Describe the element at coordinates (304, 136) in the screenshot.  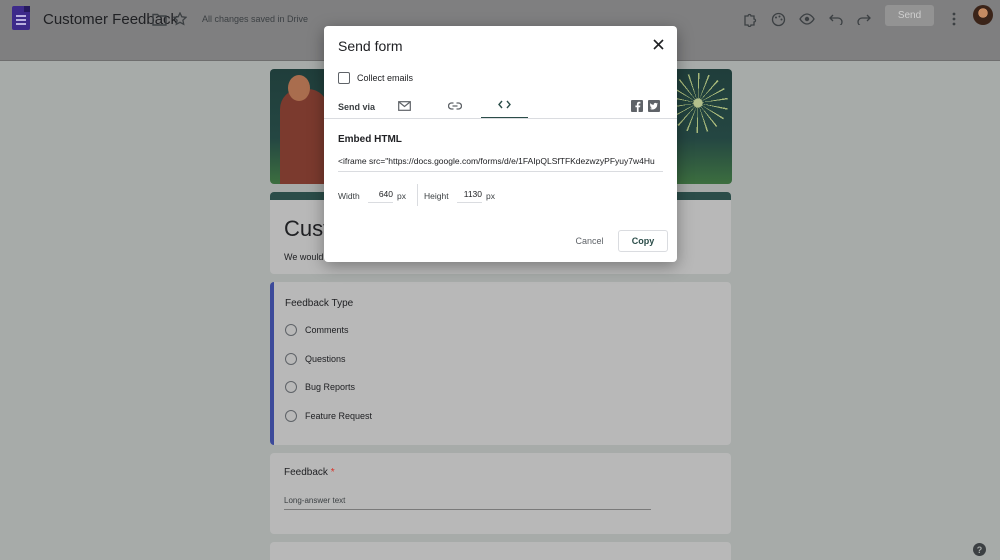
I see `header-illustration-person` at that location.